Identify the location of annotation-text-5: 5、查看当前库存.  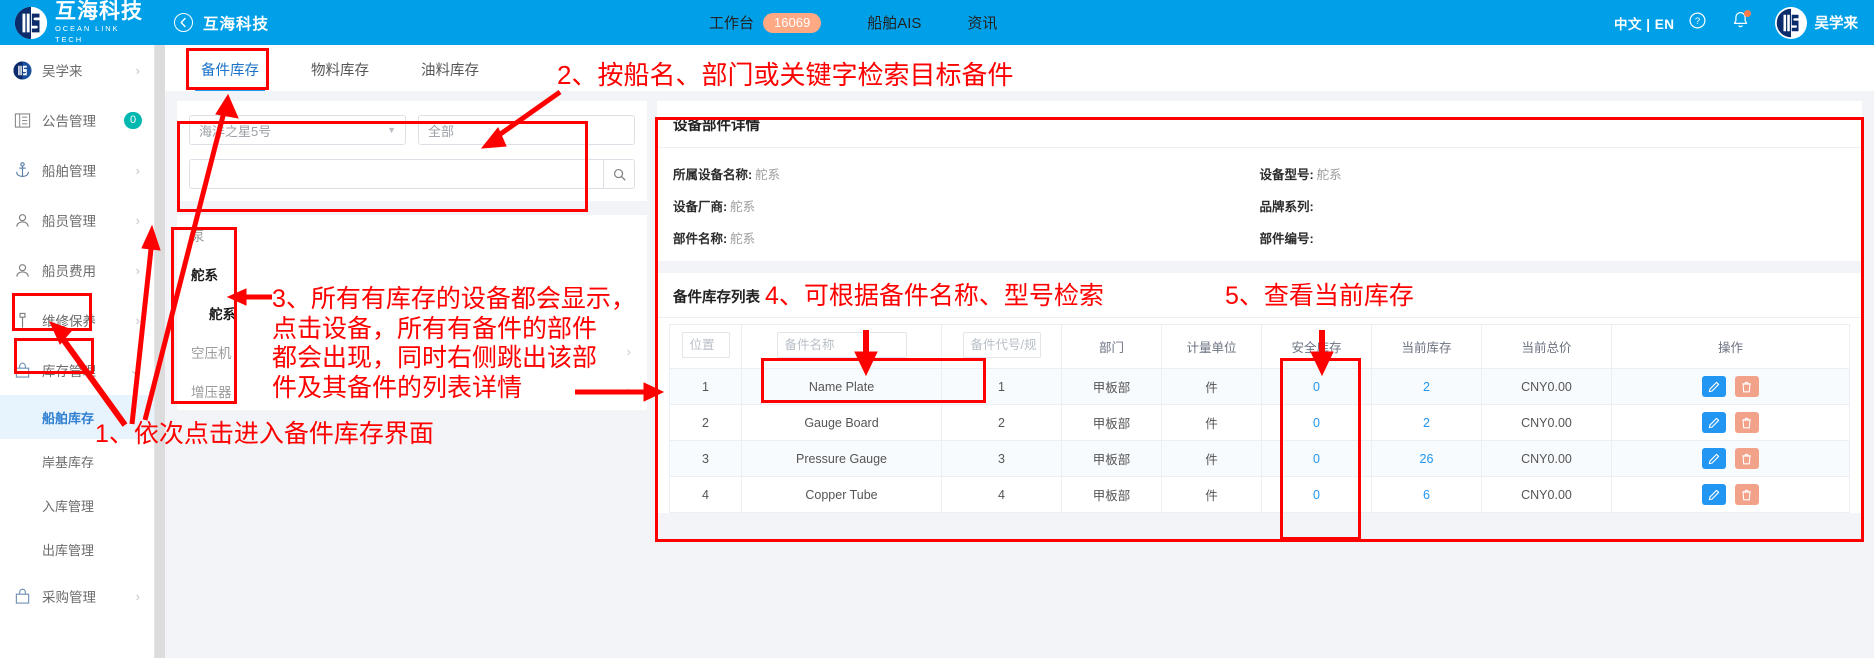
(1319, 296).